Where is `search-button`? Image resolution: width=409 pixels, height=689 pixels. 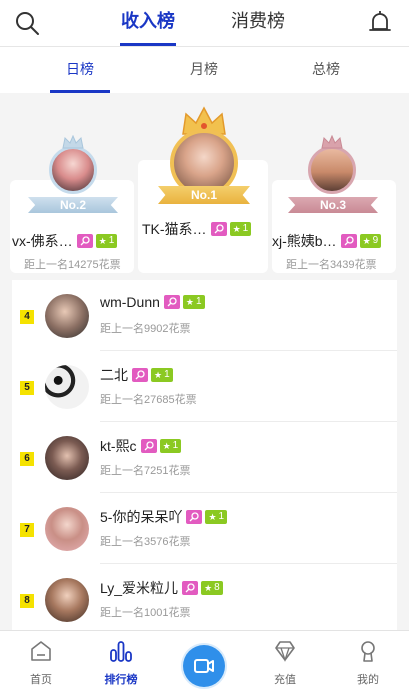
search-button is located at coordinates (27, 23).